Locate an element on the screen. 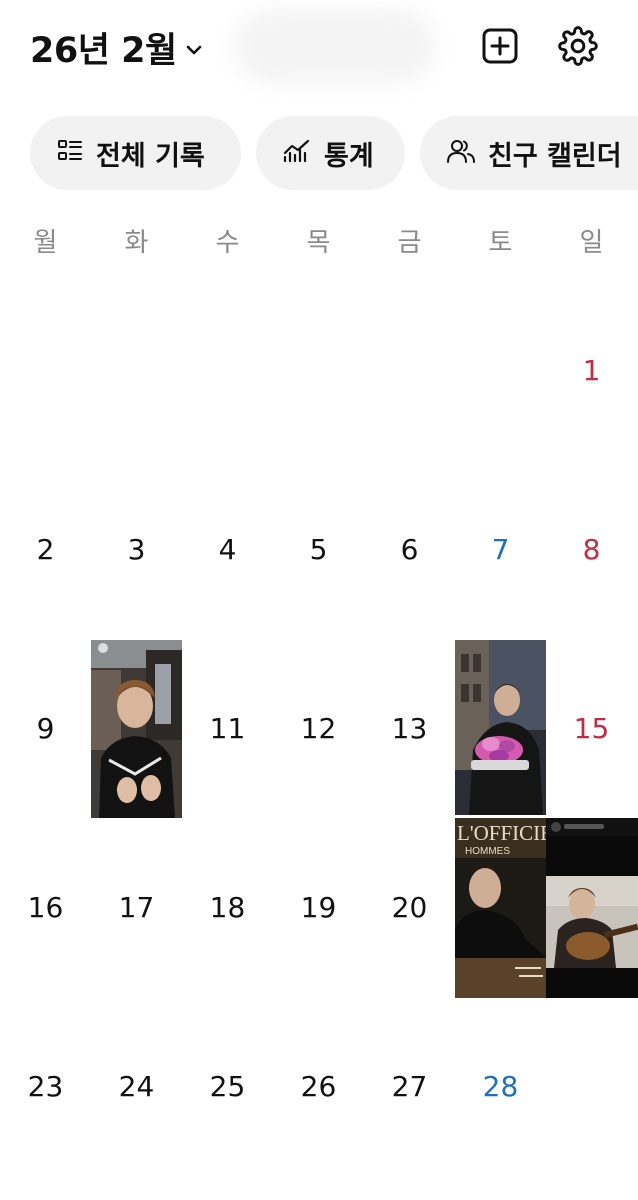  day-2: 2 is located at coordinates (45, 549).